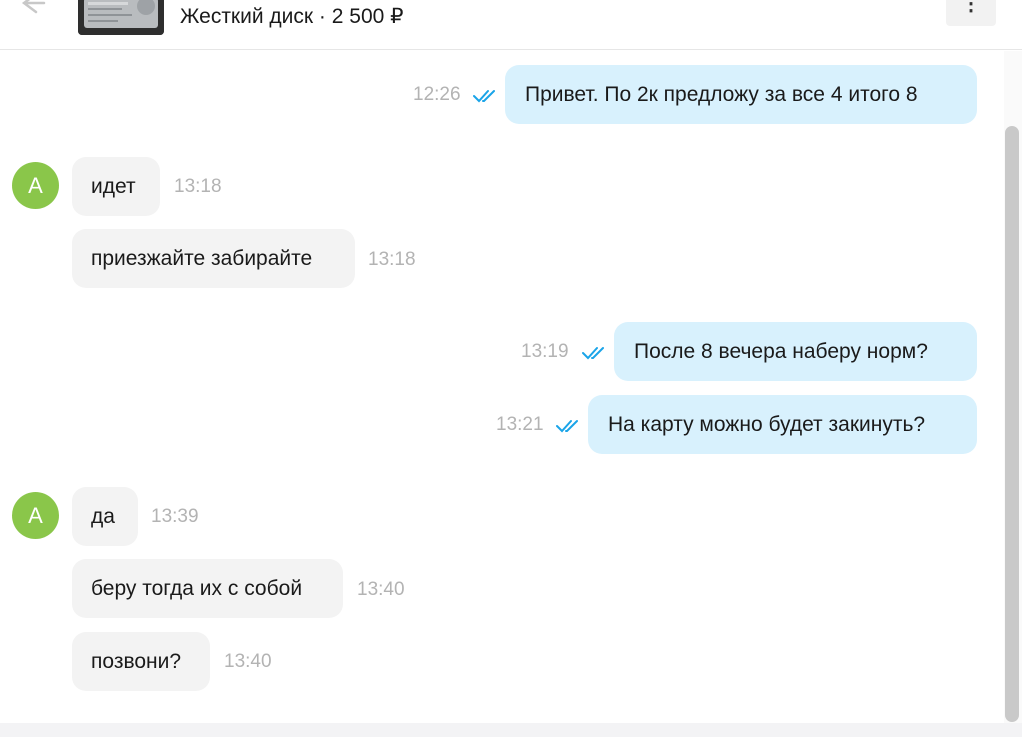  I want to click on message-bubble-incoming: приезжайте забирайте, so click(213, 258).